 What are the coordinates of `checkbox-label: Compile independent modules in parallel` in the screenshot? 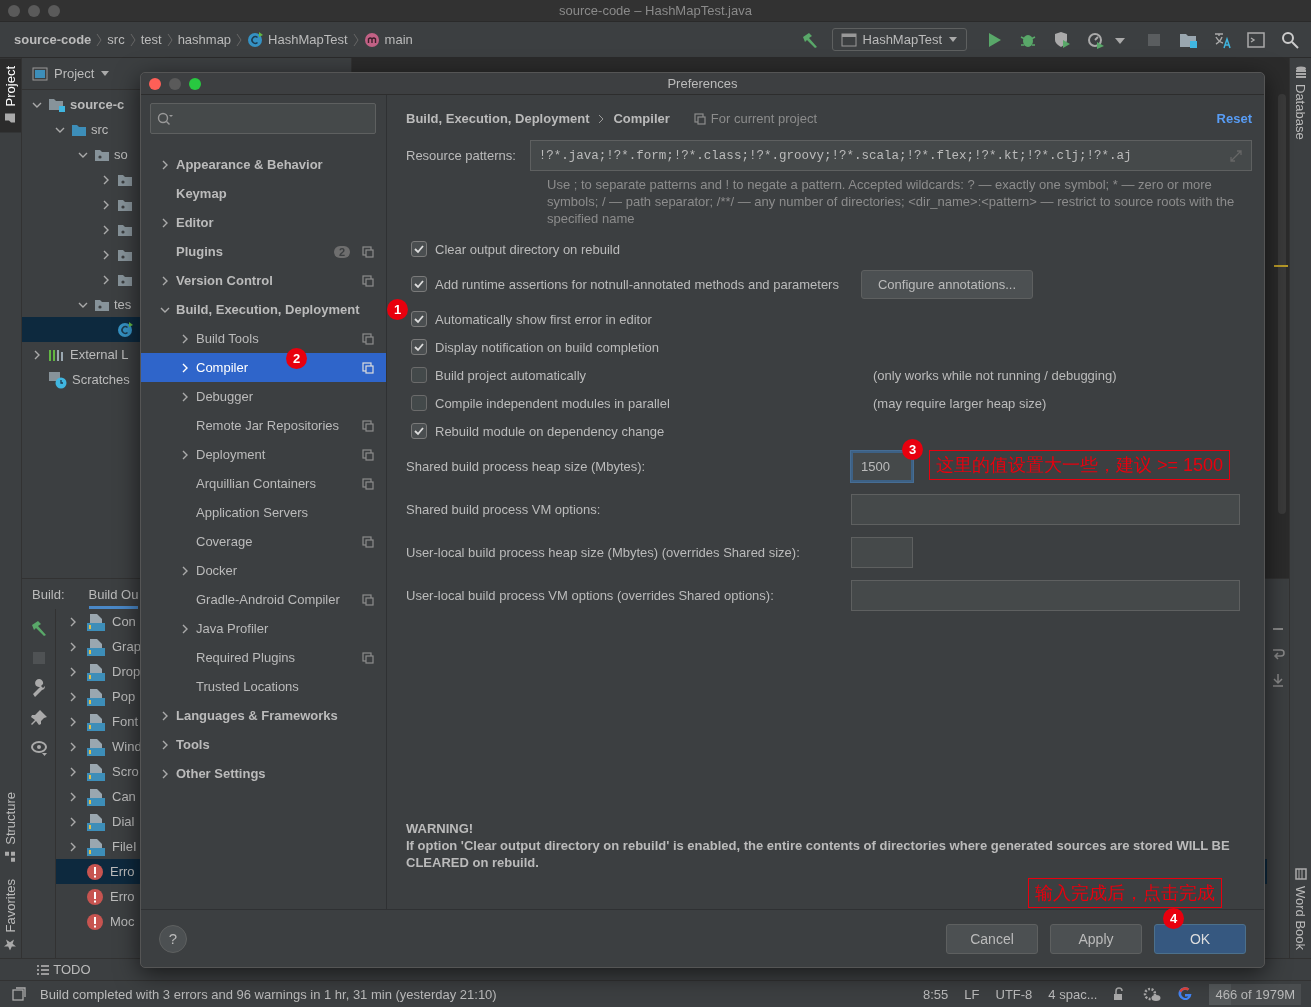 It's located at (553, 403).